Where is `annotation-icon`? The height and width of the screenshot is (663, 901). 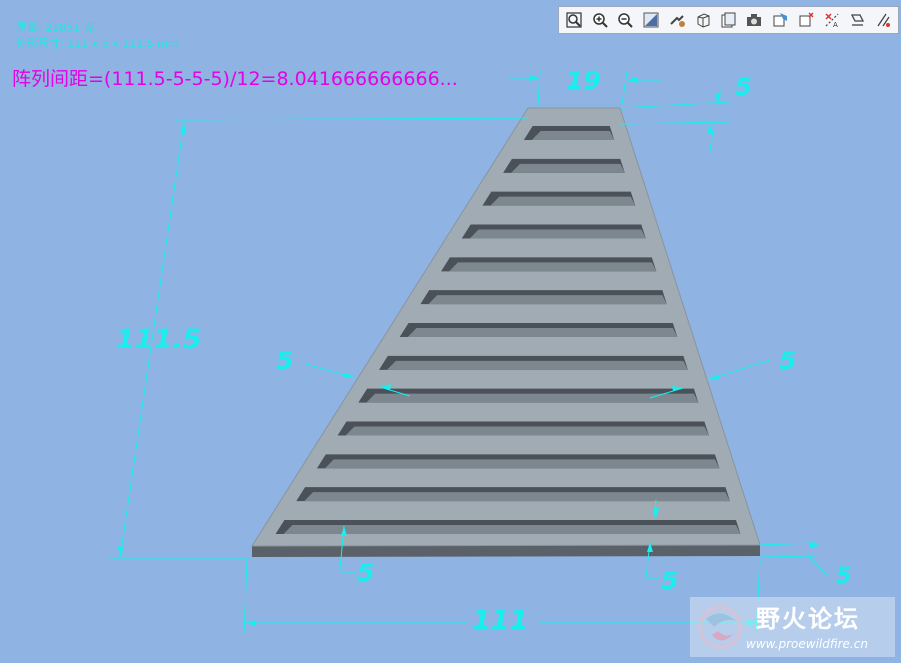 annotation-icon is located at coordinates (858, 20).